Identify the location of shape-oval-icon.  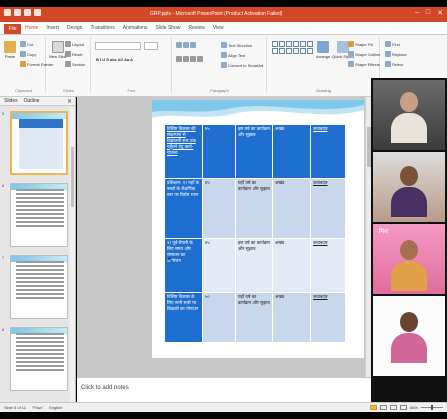
(289, 44).